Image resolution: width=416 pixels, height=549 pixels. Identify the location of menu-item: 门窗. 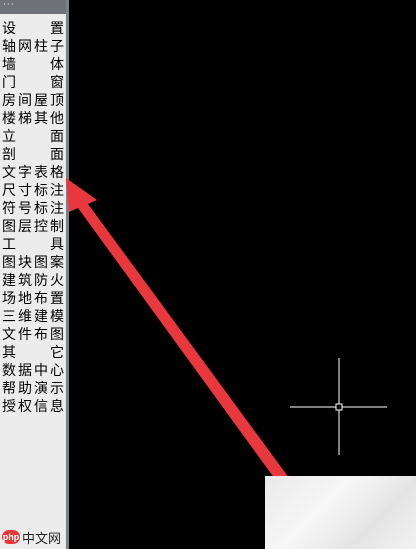
(33, 83).